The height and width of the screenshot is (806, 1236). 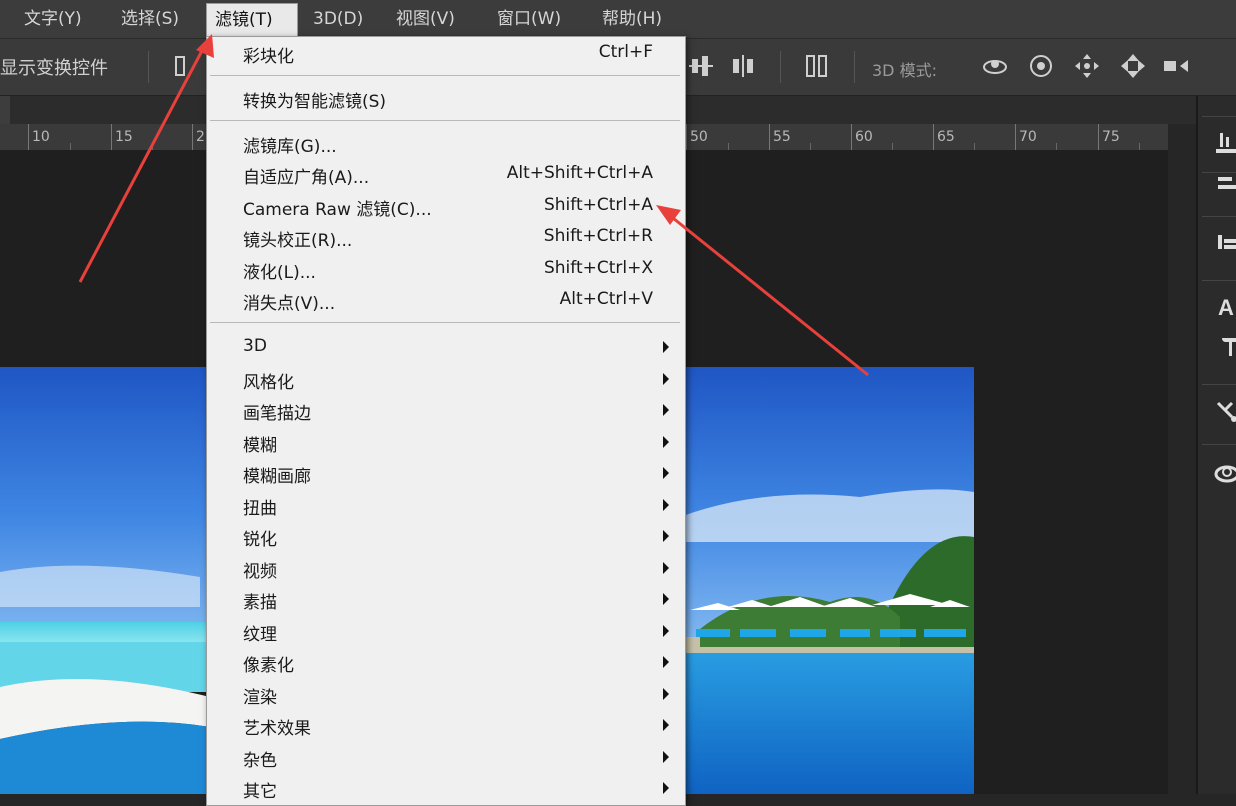 What do you see at coordinates (446, 474) in the screenshot?
I see `submenu-blur-gallery: 模糊画廊` at bounding box center [446, 474].